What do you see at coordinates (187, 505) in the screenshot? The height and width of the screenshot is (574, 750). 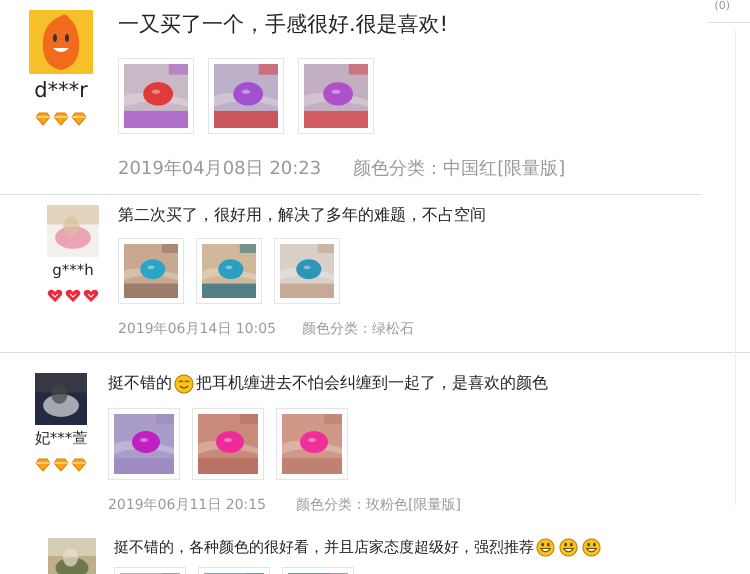 I see `review-date: 2019年06月11日 20:15` at bounding box center [187, 505].